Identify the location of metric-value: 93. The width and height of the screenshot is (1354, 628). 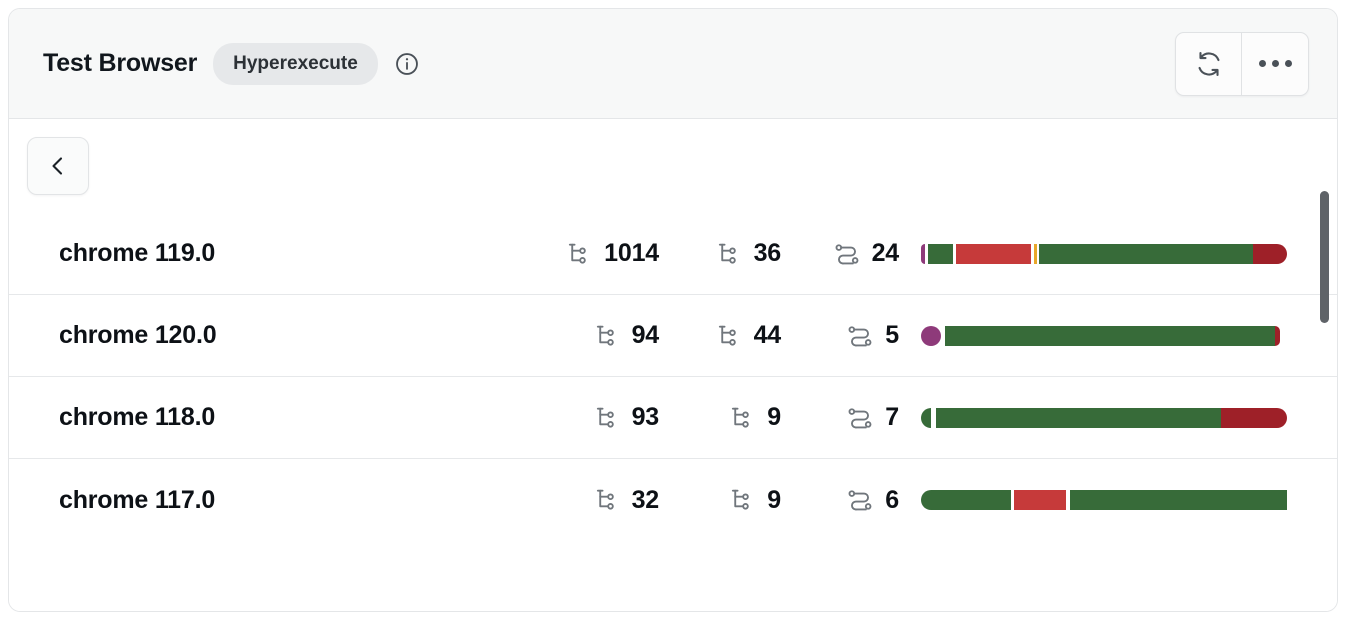
(645, 417).